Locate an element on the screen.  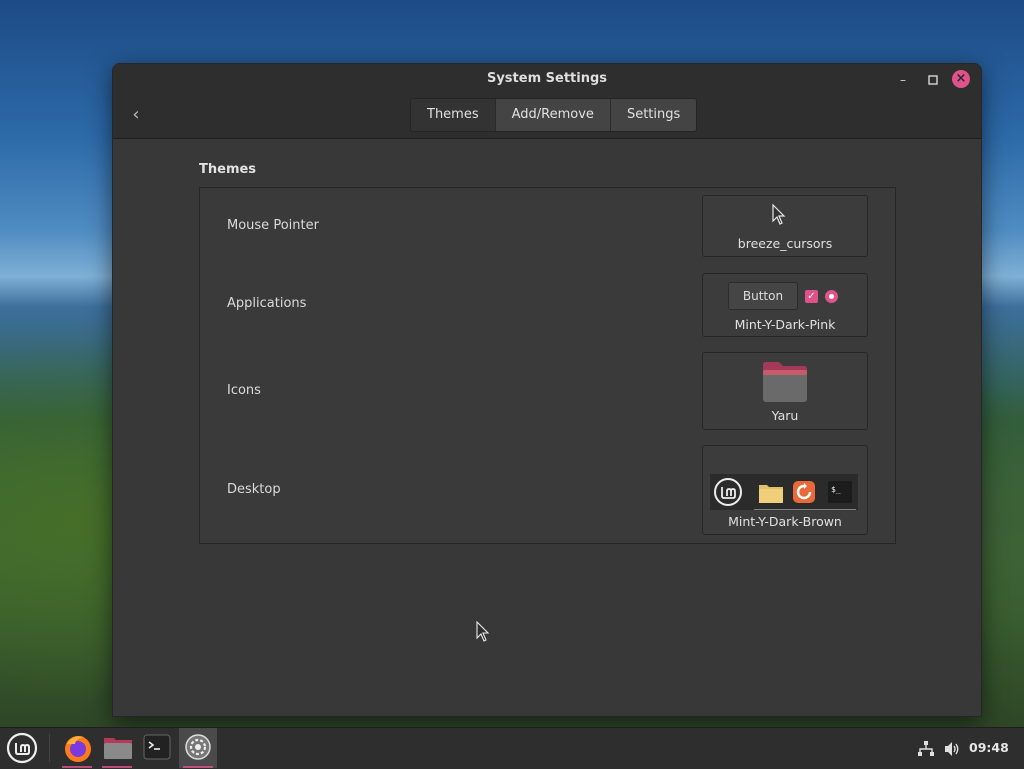
icons-value: Yaru is located at coordinates (785, 415).